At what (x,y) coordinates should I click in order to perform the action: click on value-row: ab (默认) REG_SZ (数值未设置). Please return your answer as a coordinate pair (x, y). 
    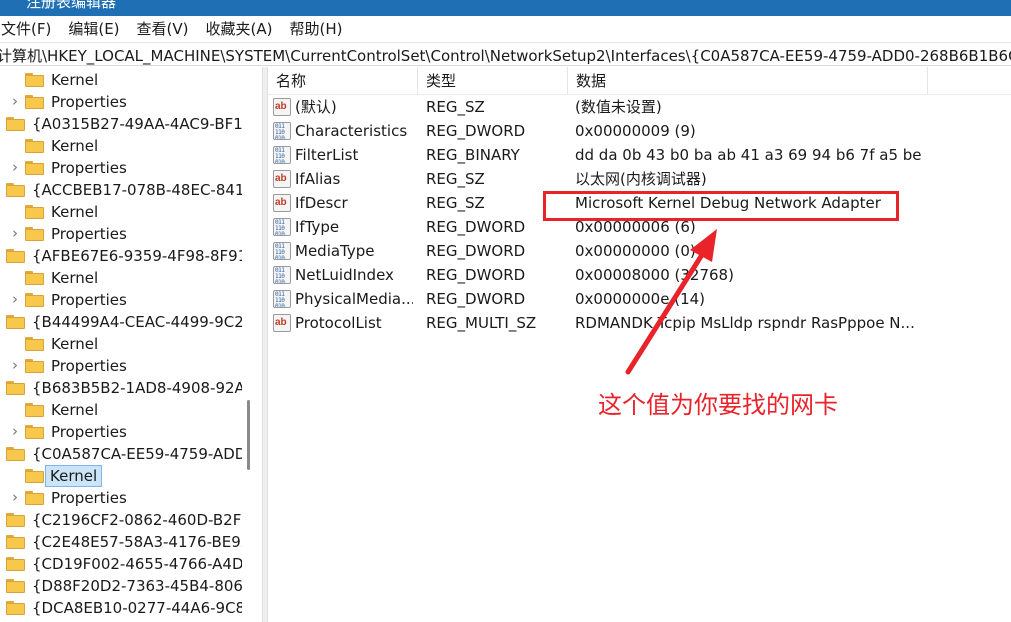
    Looking at the image, I should click on (639, 107).